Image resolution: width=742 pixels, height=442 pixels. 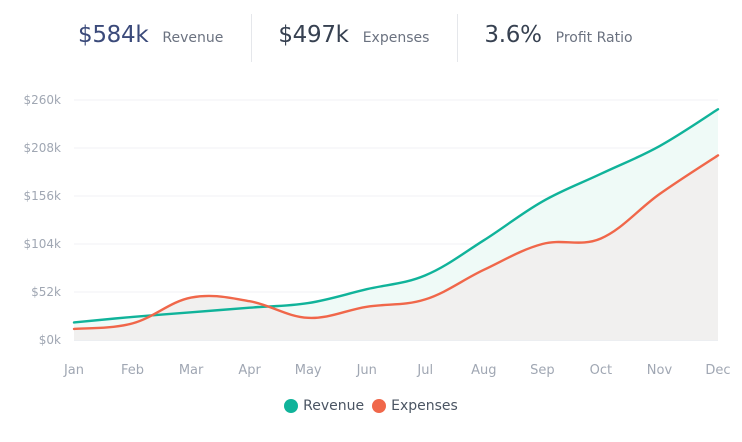 I want to click on x-tick-label: Nov, so click(x=660, y=370).